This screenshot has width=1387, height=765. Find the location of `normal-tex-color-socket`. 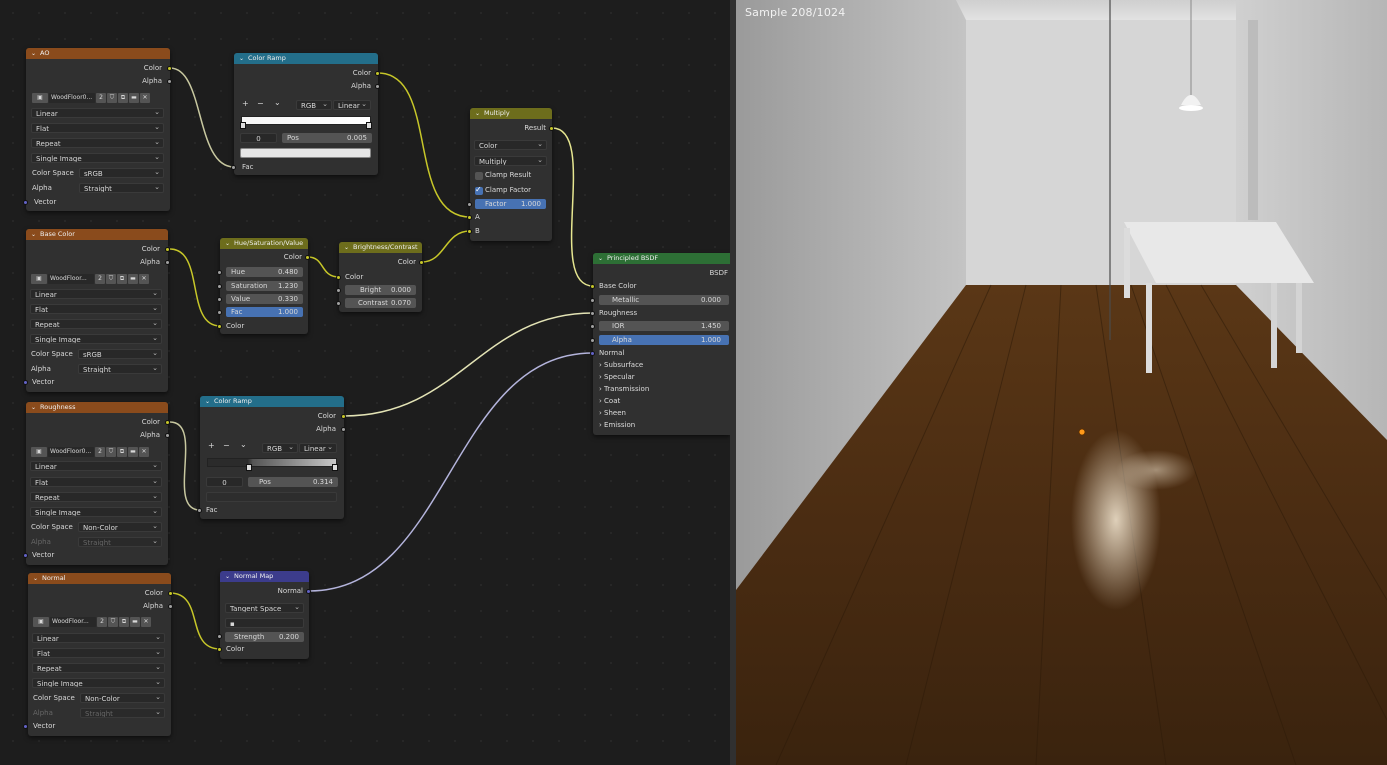

normal-tex-color-socket is located at coordinates (170, 593).